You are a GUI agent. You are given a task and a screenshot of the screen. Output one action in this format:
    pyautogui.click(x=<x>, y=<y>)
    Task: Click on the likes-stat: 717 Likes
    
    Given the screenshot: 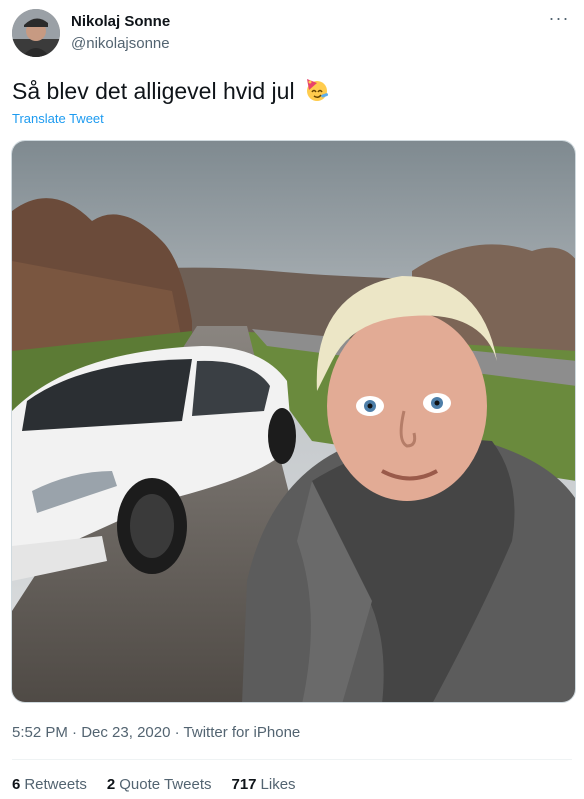 What is the action you would take?
    pyautogui.click(x=264, y=784)
    